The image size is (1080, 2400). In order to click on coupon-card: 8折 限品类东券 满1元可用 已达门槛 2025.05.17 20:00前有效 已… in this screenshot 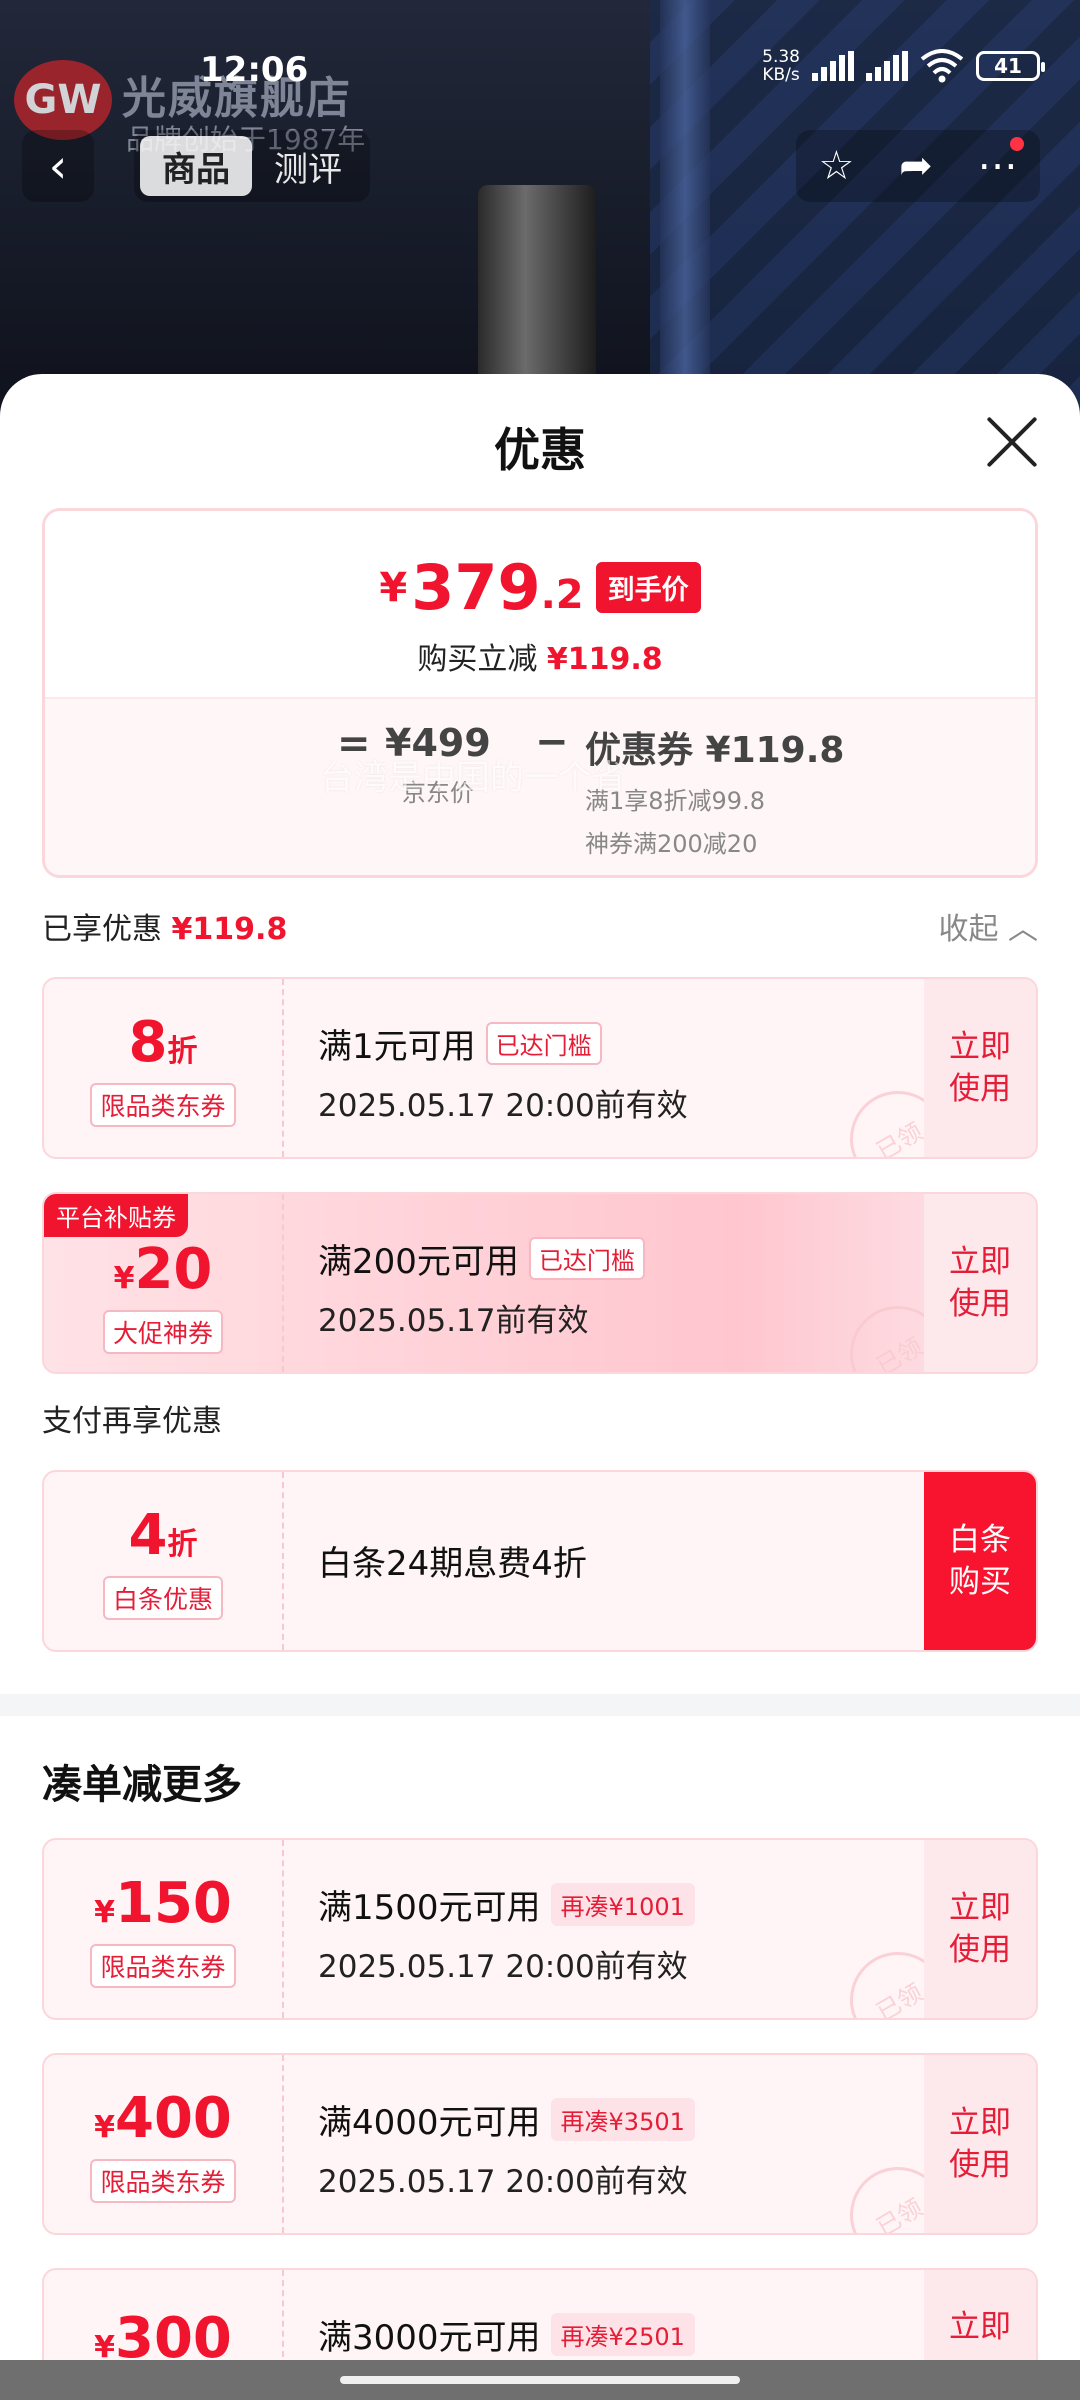, I will do `click(540, 1068)`.